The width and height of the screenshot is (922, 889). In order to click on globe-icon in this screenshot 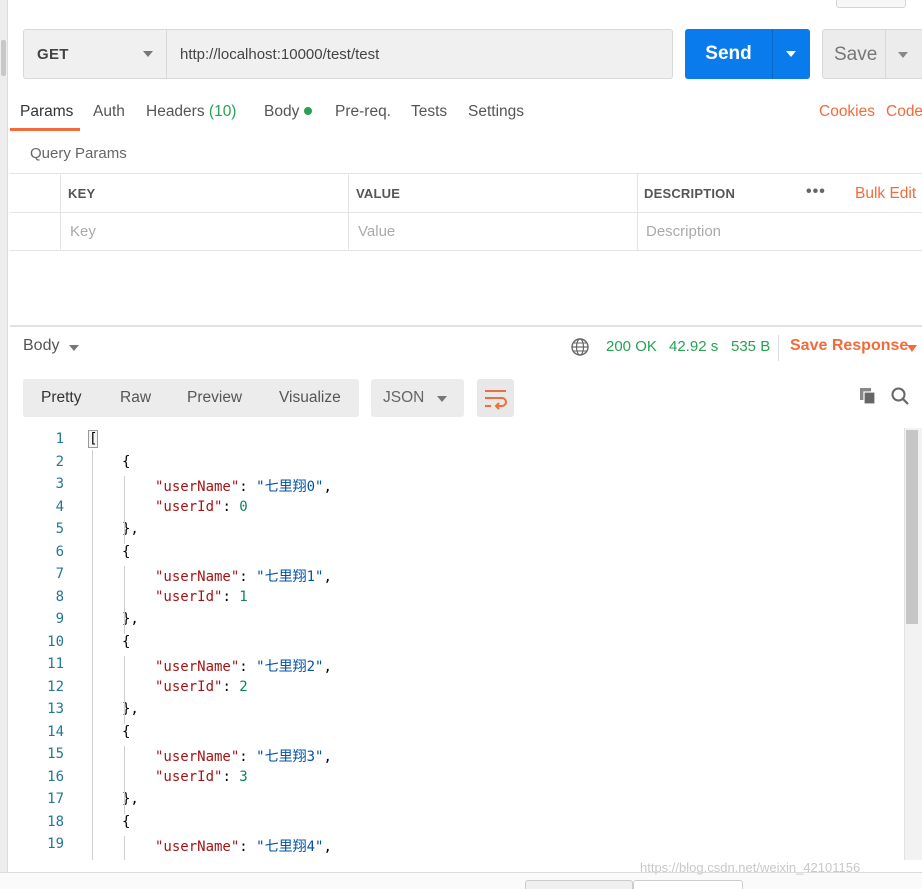, I will do `click(580, 347)`.